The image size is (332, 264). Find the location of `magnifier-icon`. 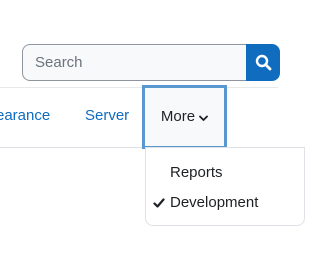

magnifier-icon is located at coordinates (263, 62).